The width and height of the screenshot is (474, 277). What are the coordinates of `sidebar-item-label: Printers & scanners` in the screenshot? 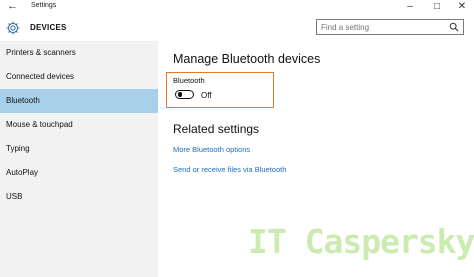 It's located at (41, 52).